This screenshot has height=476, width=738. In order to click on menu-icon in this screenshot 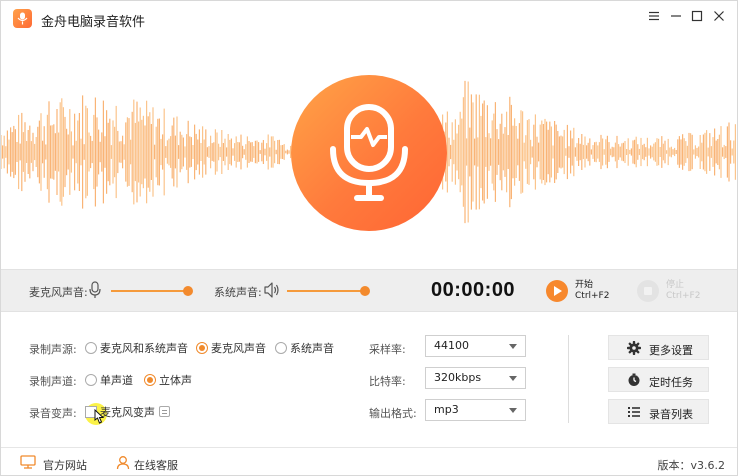, I will do `click(654, 18)`.